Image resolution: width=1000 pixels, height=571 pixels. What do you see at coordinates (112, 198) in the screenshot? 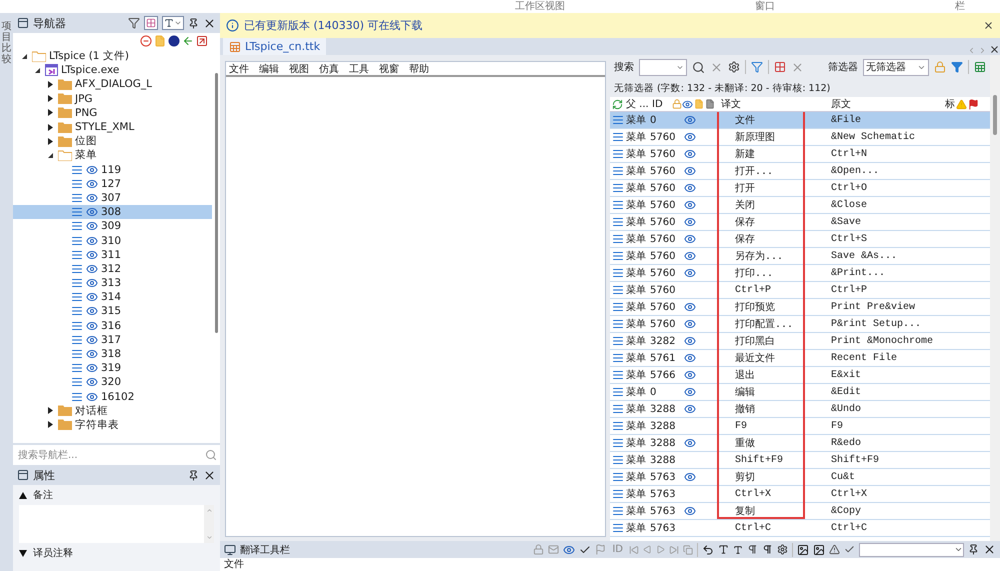
I see `tree-item: 307` at bounding box center [112, 198].